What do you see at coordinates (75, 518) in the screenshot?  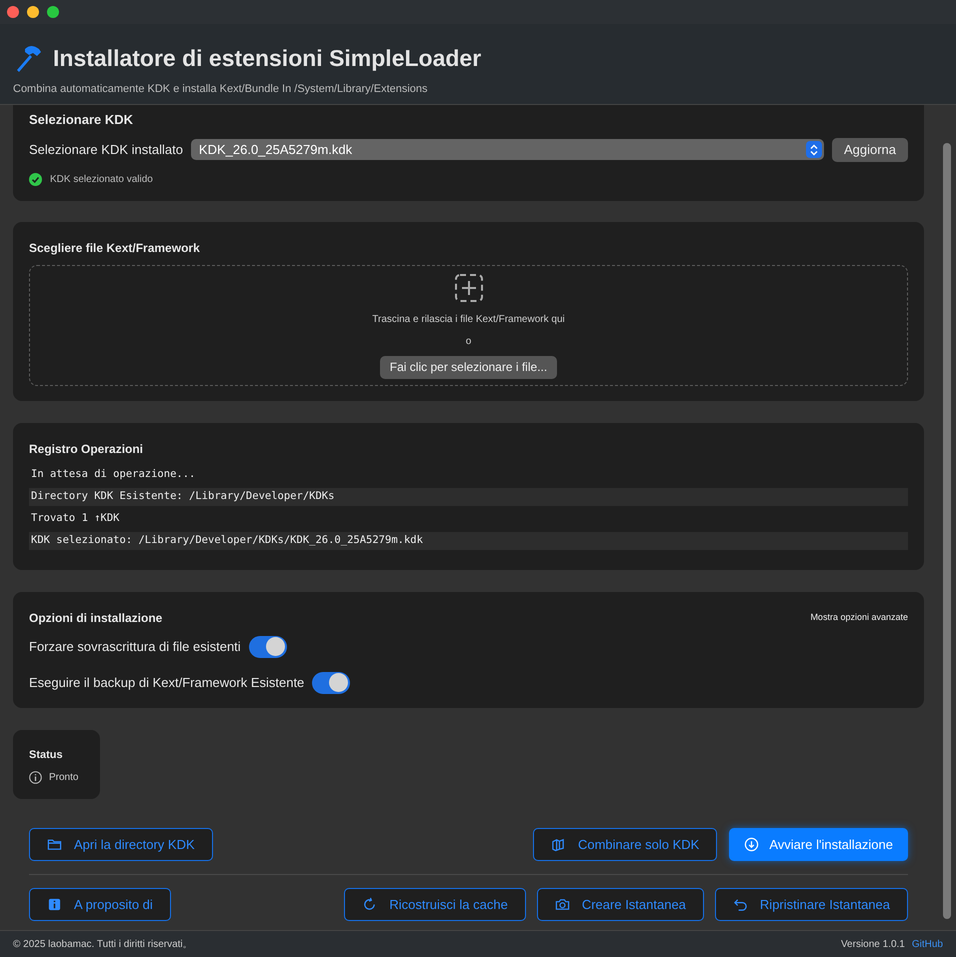 I see `log-line: Trovato 1 ↑KDK` at bounding box center [75, 518].